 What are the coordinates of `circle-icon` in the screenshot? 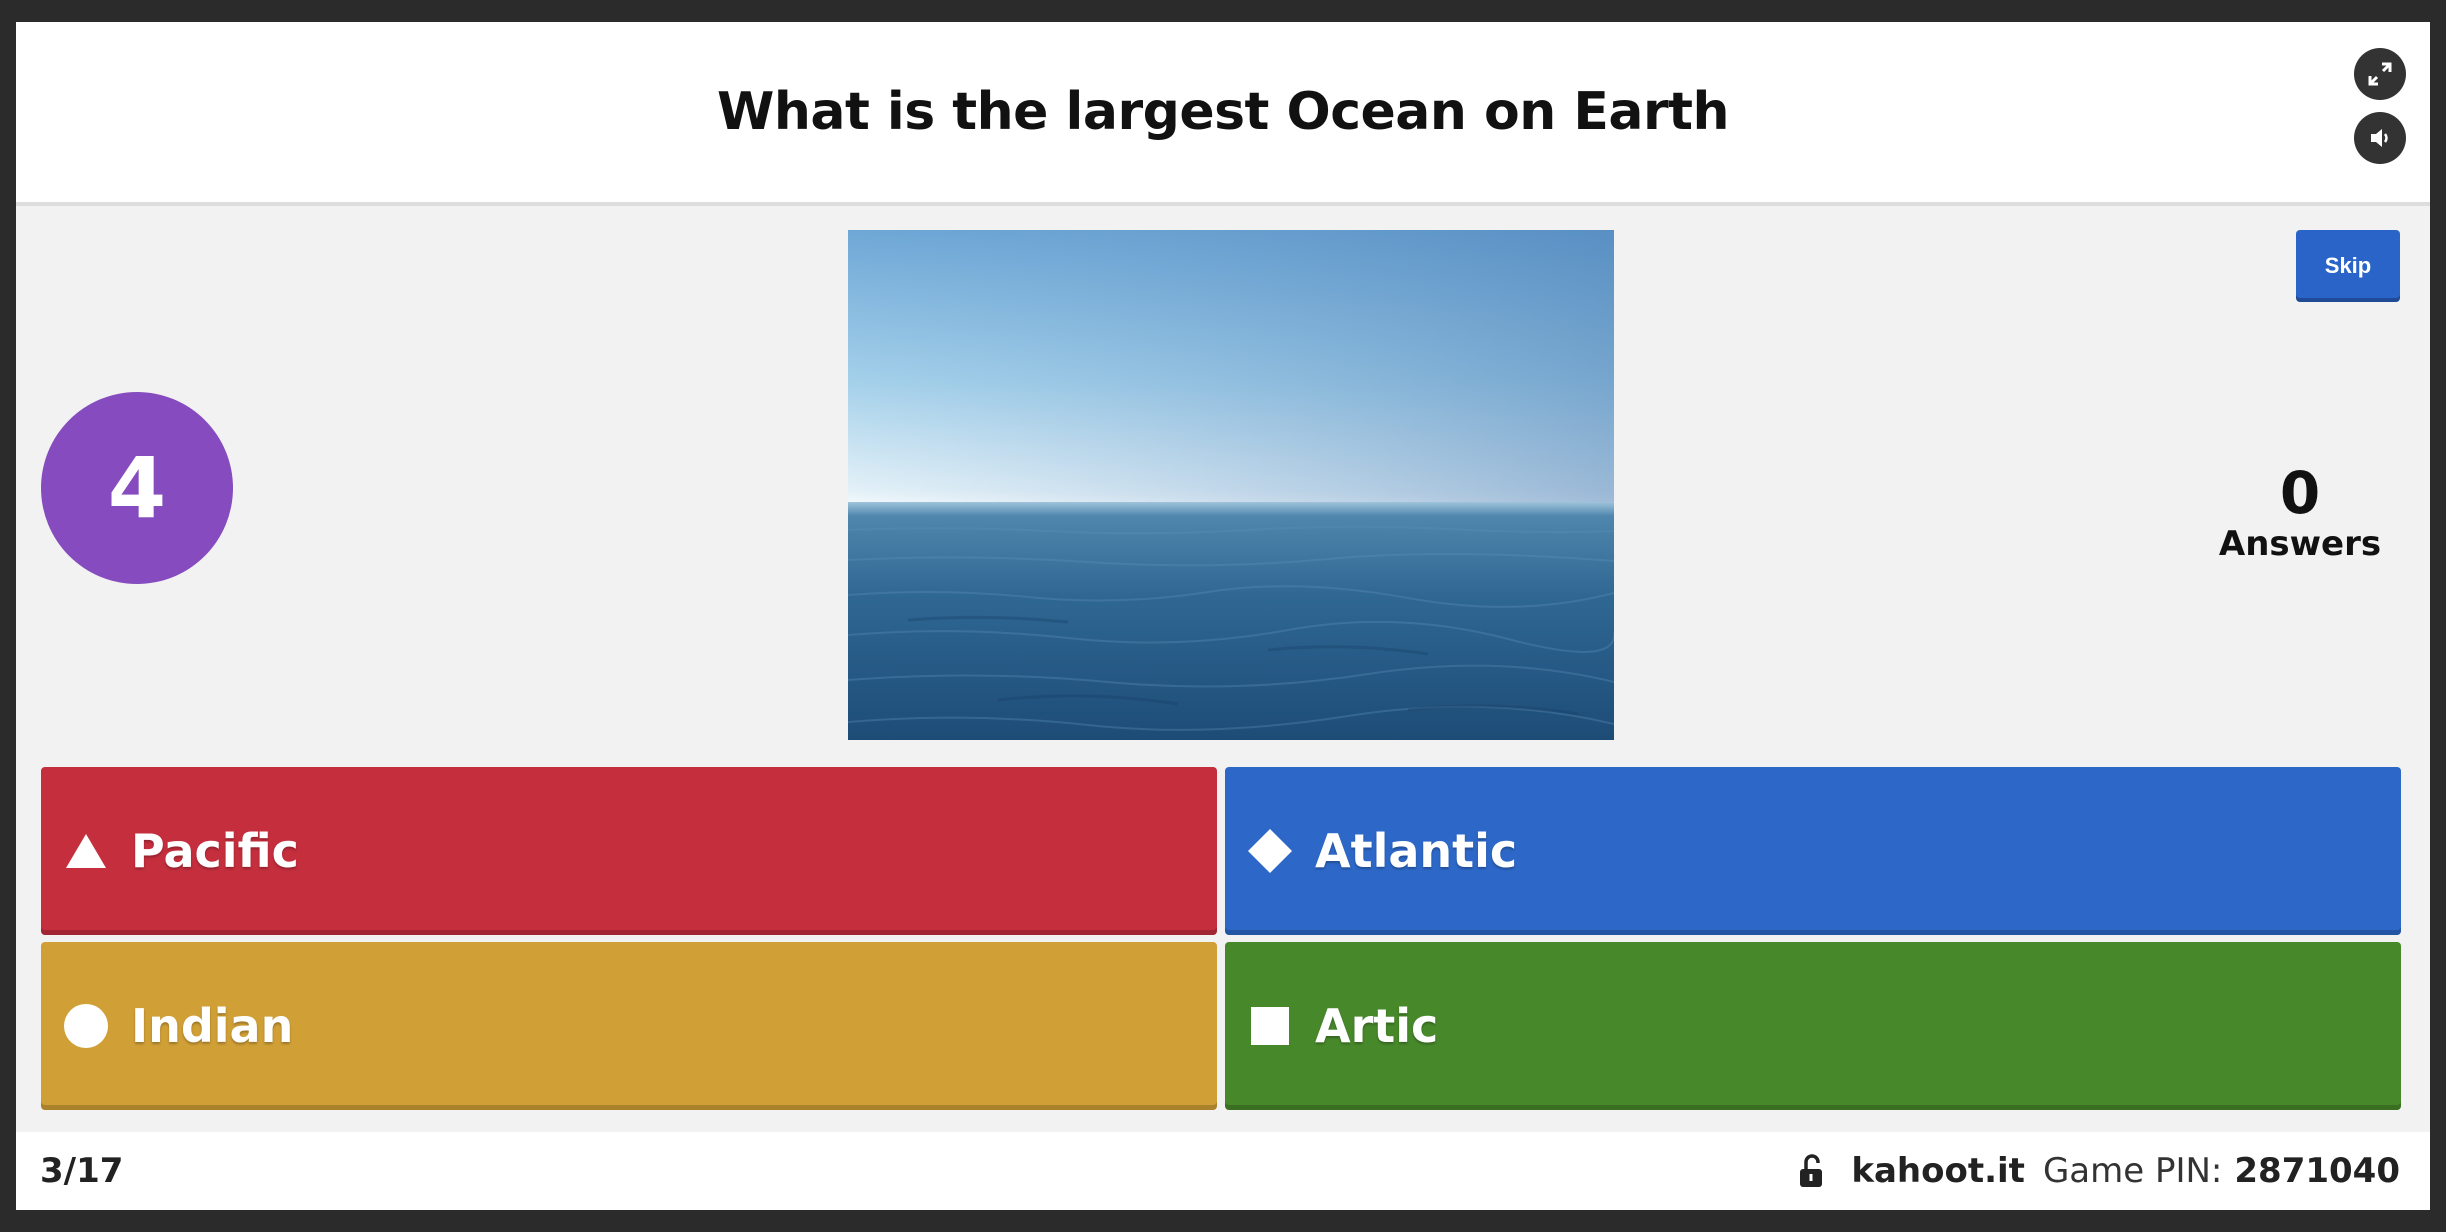 It's located at (86, 1026).